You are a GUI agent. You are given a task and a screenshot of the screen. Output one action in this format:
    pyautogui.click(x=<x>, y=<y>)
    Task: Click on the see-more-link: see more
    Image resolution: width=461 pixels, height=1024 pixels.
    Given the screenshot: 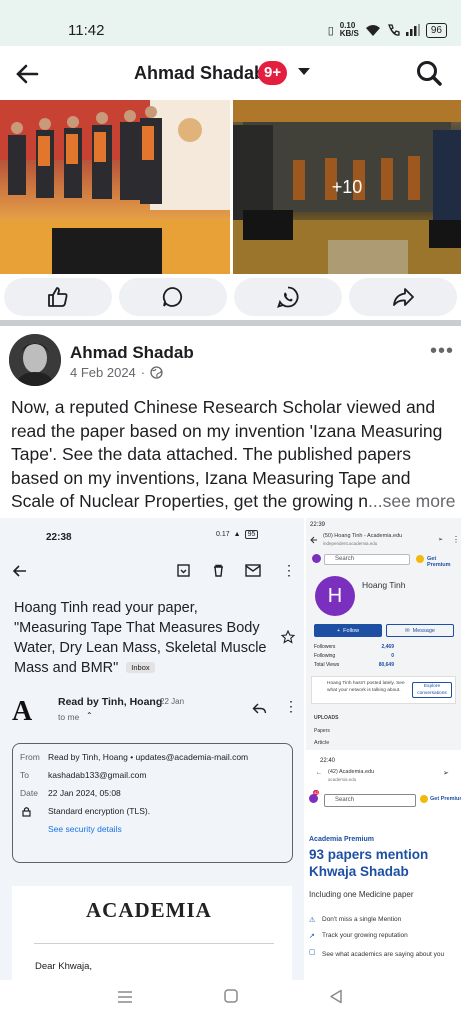 What is the action you would take?
    pyautogui.click(x=419, y=501)
    